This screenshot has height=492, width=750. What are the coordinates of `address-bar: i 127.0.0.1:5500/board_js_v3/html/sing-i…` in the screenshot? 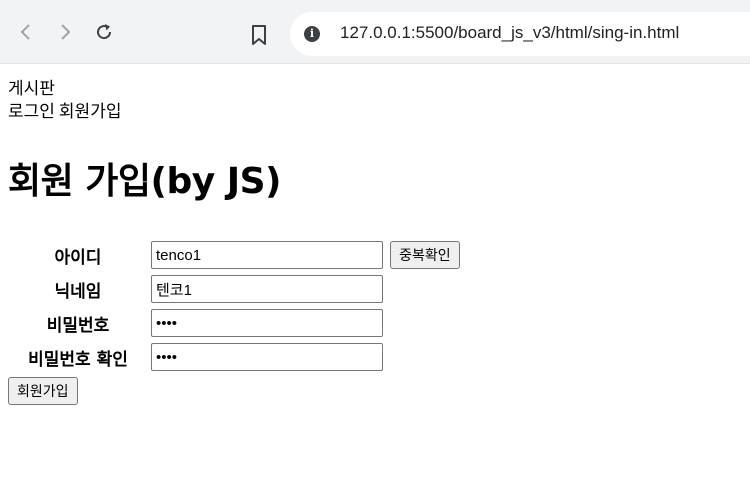 It's located at (520, 34).